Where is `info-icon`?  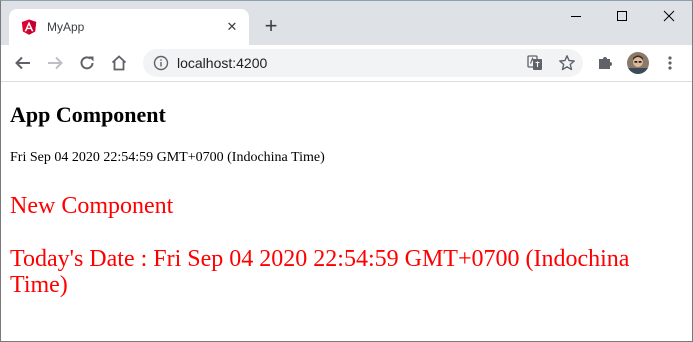 info-icon is located at coordinates (161, 63).